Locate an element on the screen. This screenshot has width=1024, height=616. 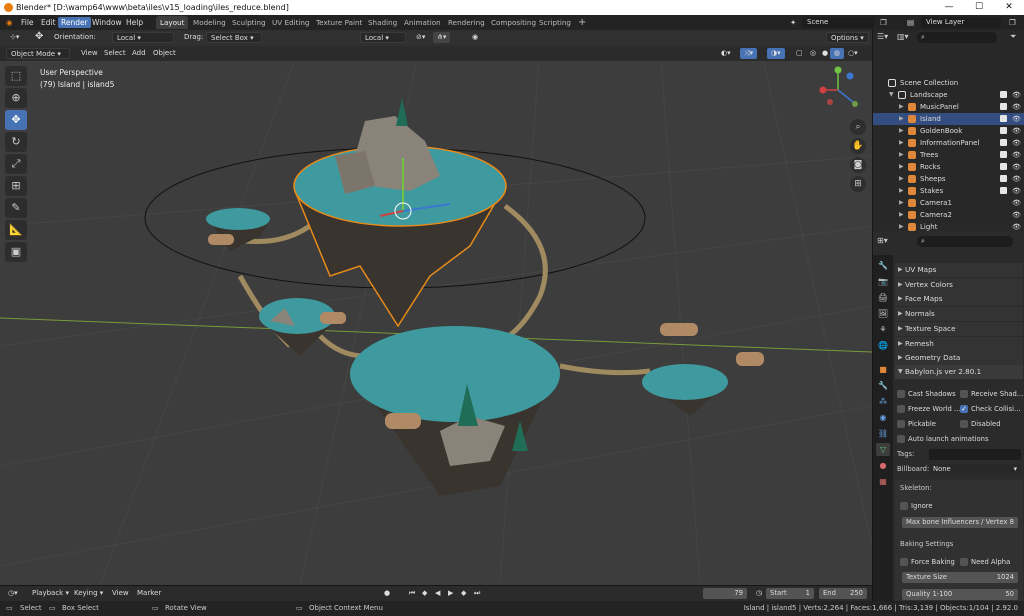
timeline-editor-icon: ◷▾ is located at coordinates (13, 593).